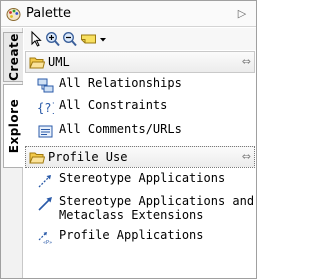 This screenshot has width=320, height=279. Describe the element at coordinates (131, 235) in the screenshot. I see `palette-item-label: Profile Applications` at that location.